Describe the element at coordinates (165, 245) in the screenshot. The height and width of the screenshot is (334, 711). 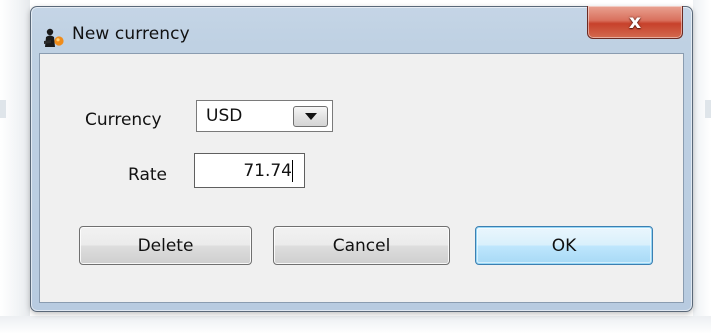
I see `delete-button: Delete` at that location.